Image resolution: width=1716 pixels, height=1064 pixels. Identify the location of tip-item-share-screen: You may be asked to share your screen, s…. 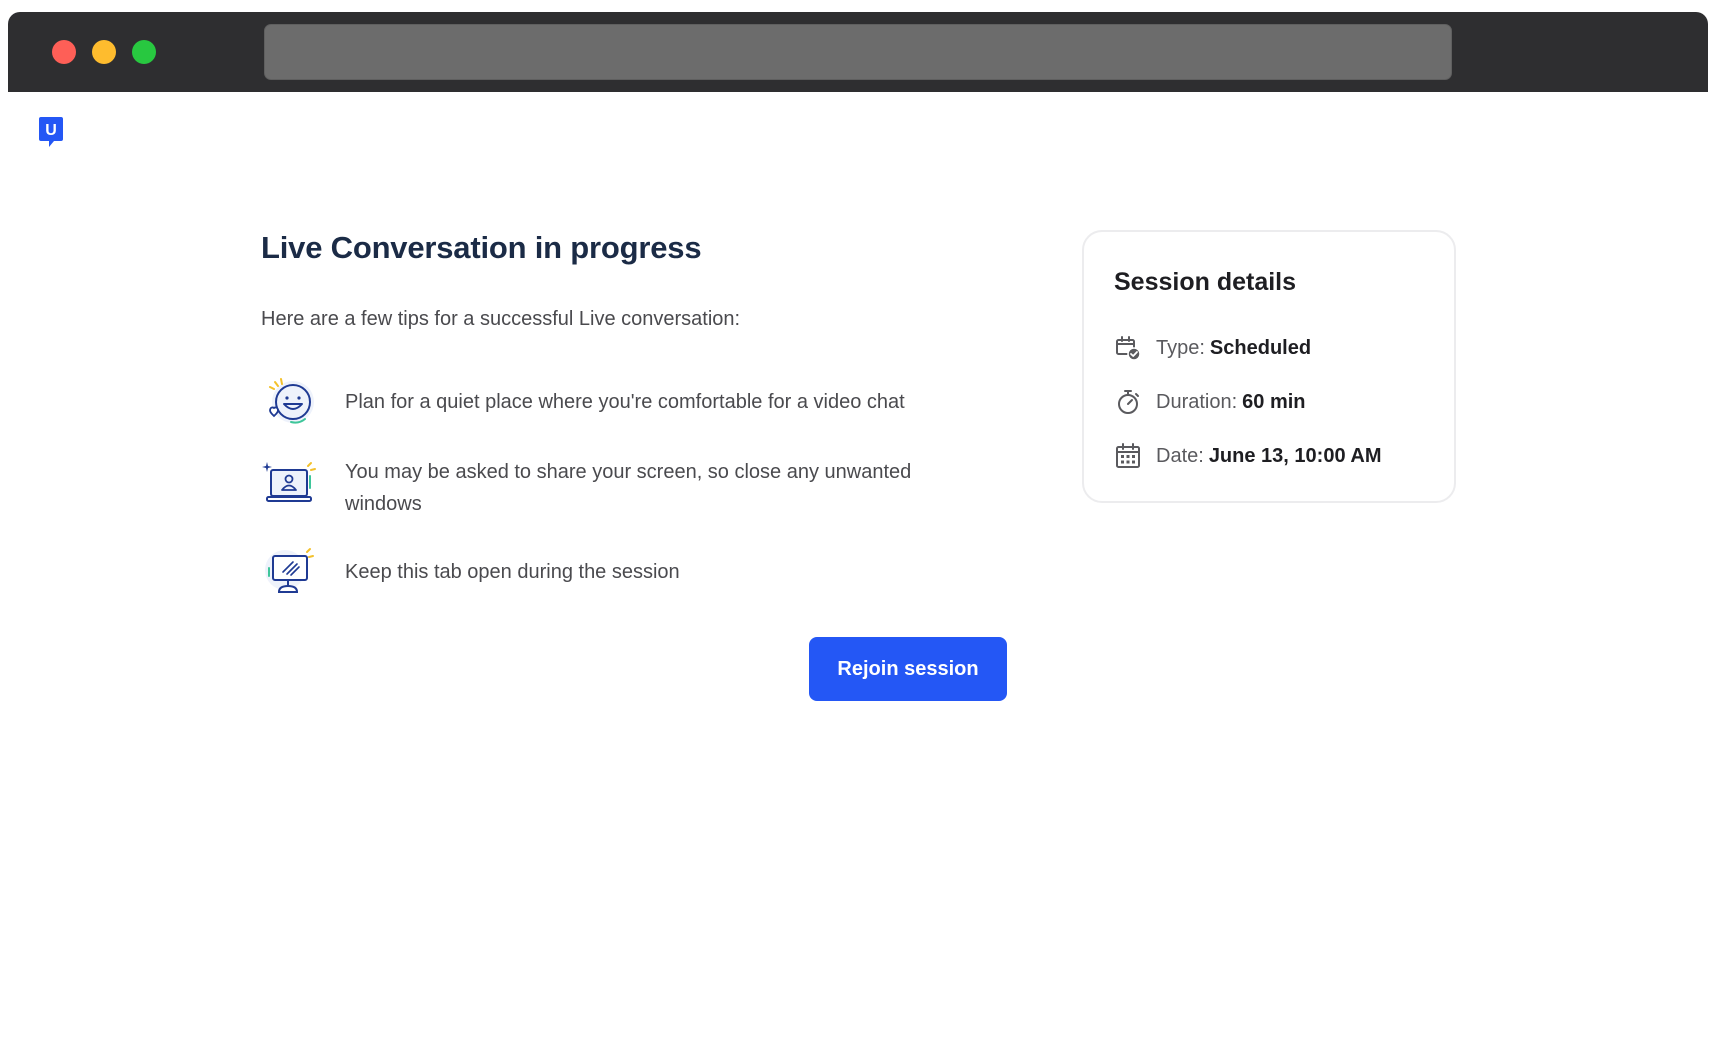
(603, 488).